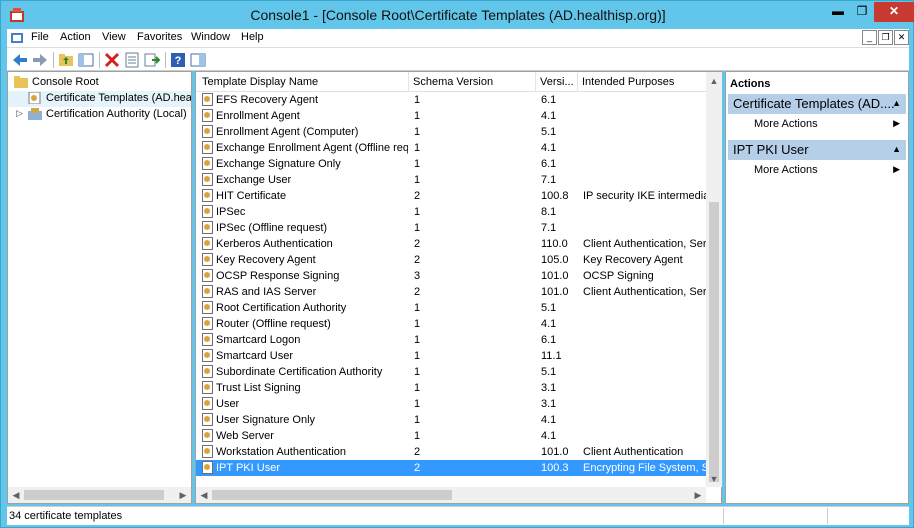  Describe the element at coordinates (451, 436) in the screenshot. I see `table-row: Web Server 1 4.1` at that location.